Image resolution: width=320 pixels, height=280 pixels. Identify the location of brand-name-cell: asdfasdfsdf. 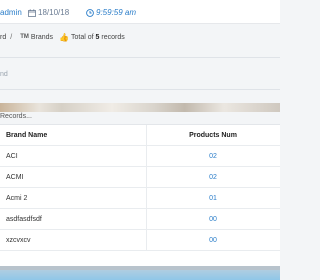
(24, 219).